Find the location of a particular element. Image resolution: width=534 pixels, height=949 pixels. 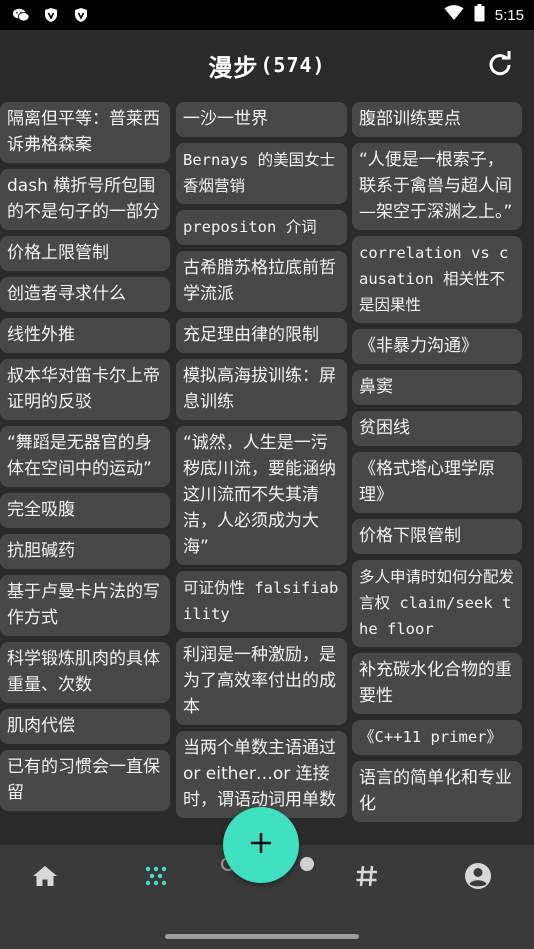

wechat-icon is located at coordinates (21, 15).